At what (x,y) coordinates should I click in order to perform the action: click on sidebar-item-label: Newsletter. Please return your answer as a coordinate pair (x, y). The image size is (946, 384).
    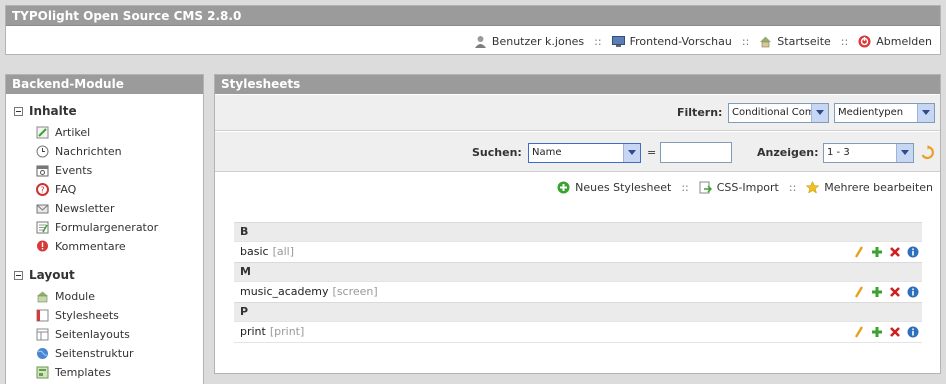
    Looking at the image, I should click on (85, 208).